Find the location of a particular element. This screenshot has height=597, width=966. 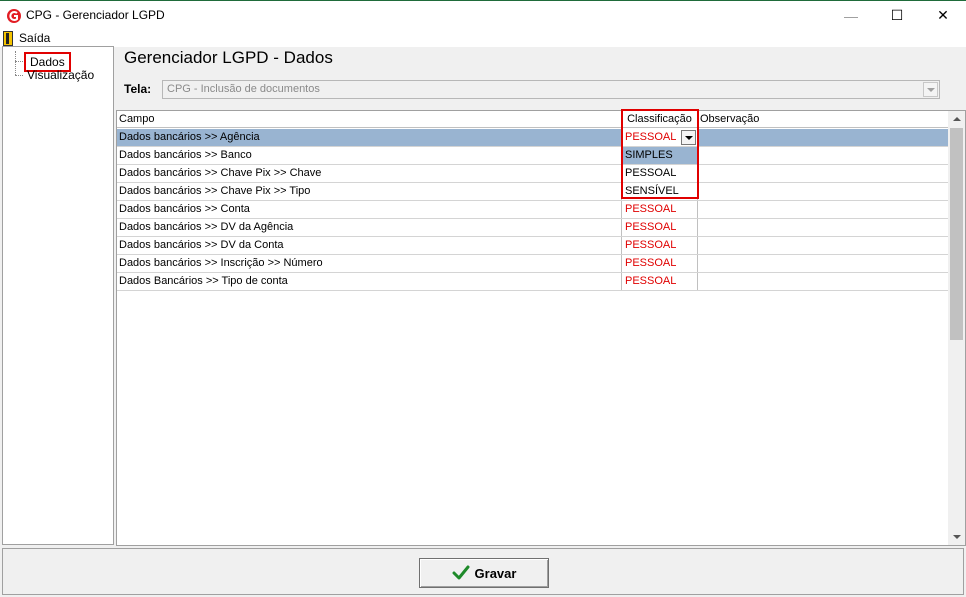

column-header-classificacao: Classificação is located at coordinates (660, 119).